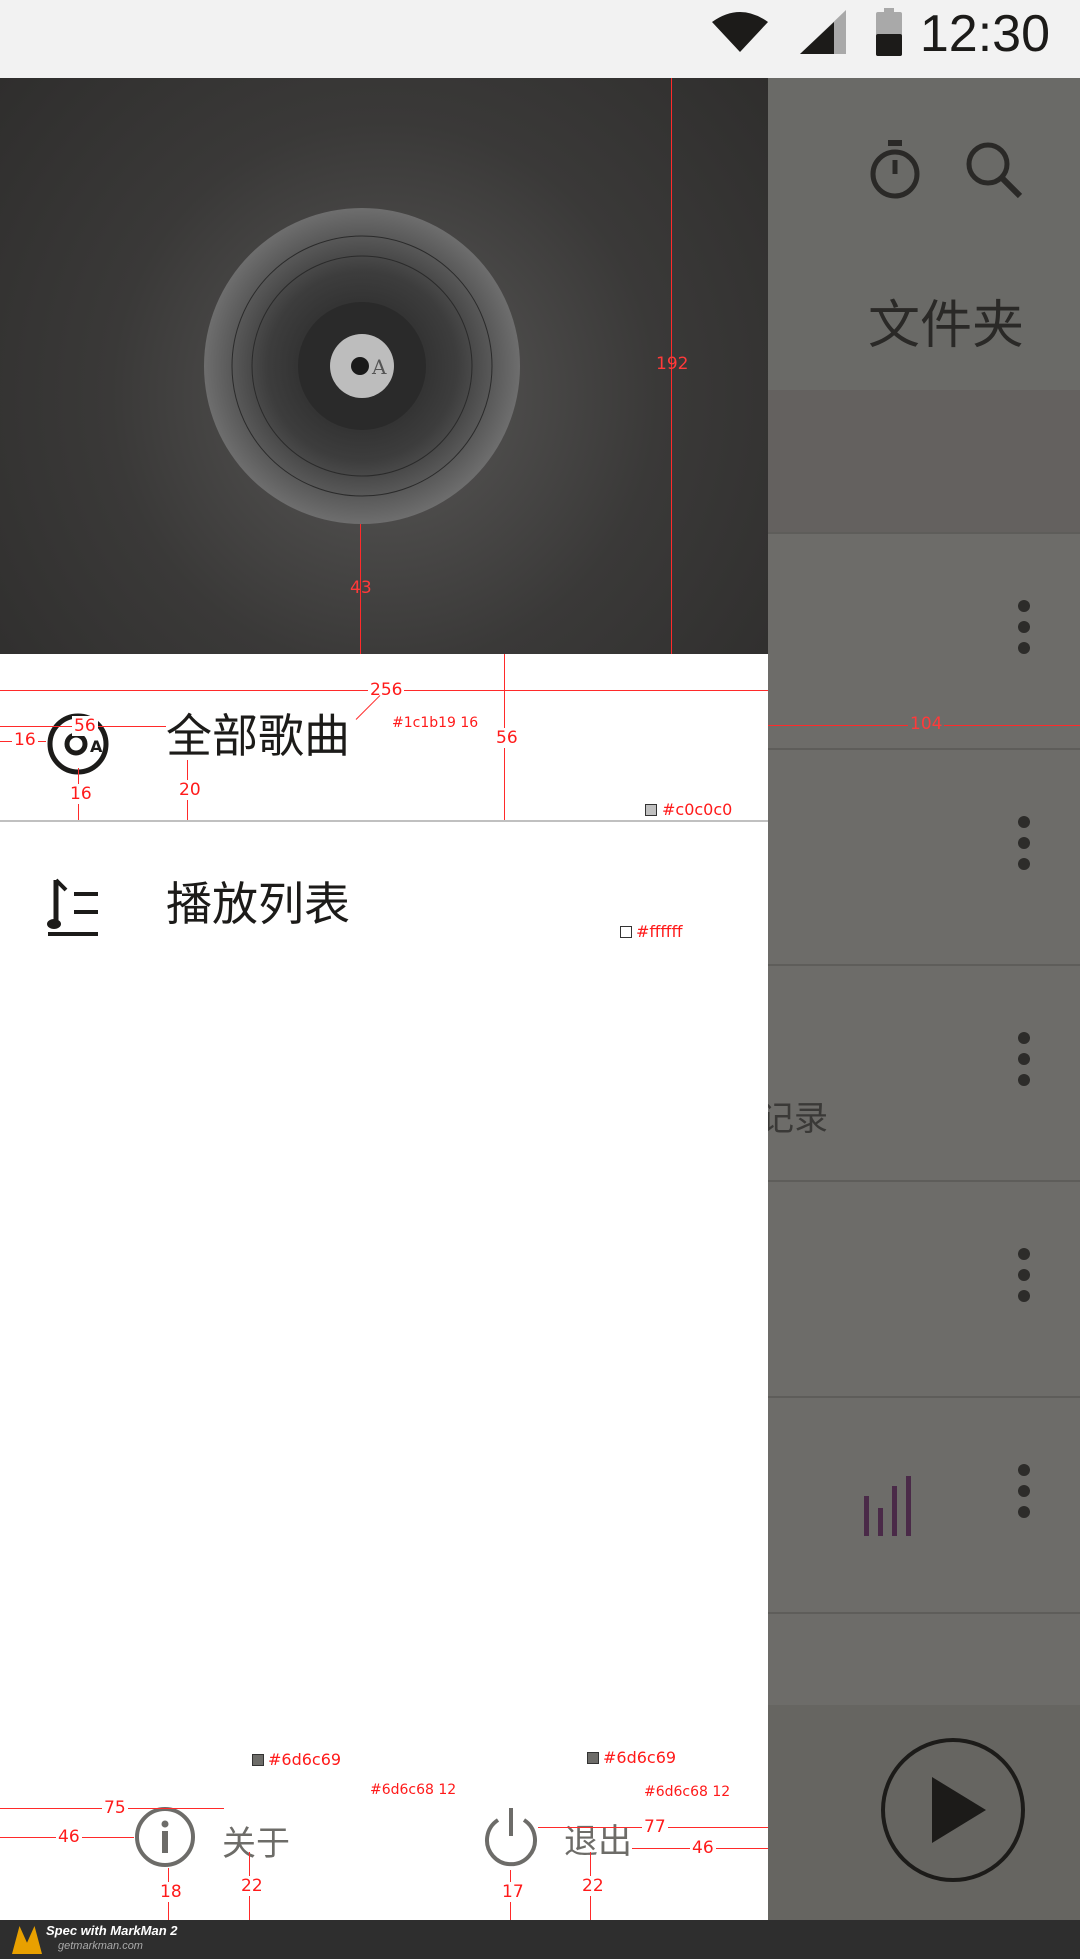 The image size is (1080, 1959). What do you see at coordinates (511, 1837) in the screenshot?
I see `power-icon` at bounding box center [511, 1837].